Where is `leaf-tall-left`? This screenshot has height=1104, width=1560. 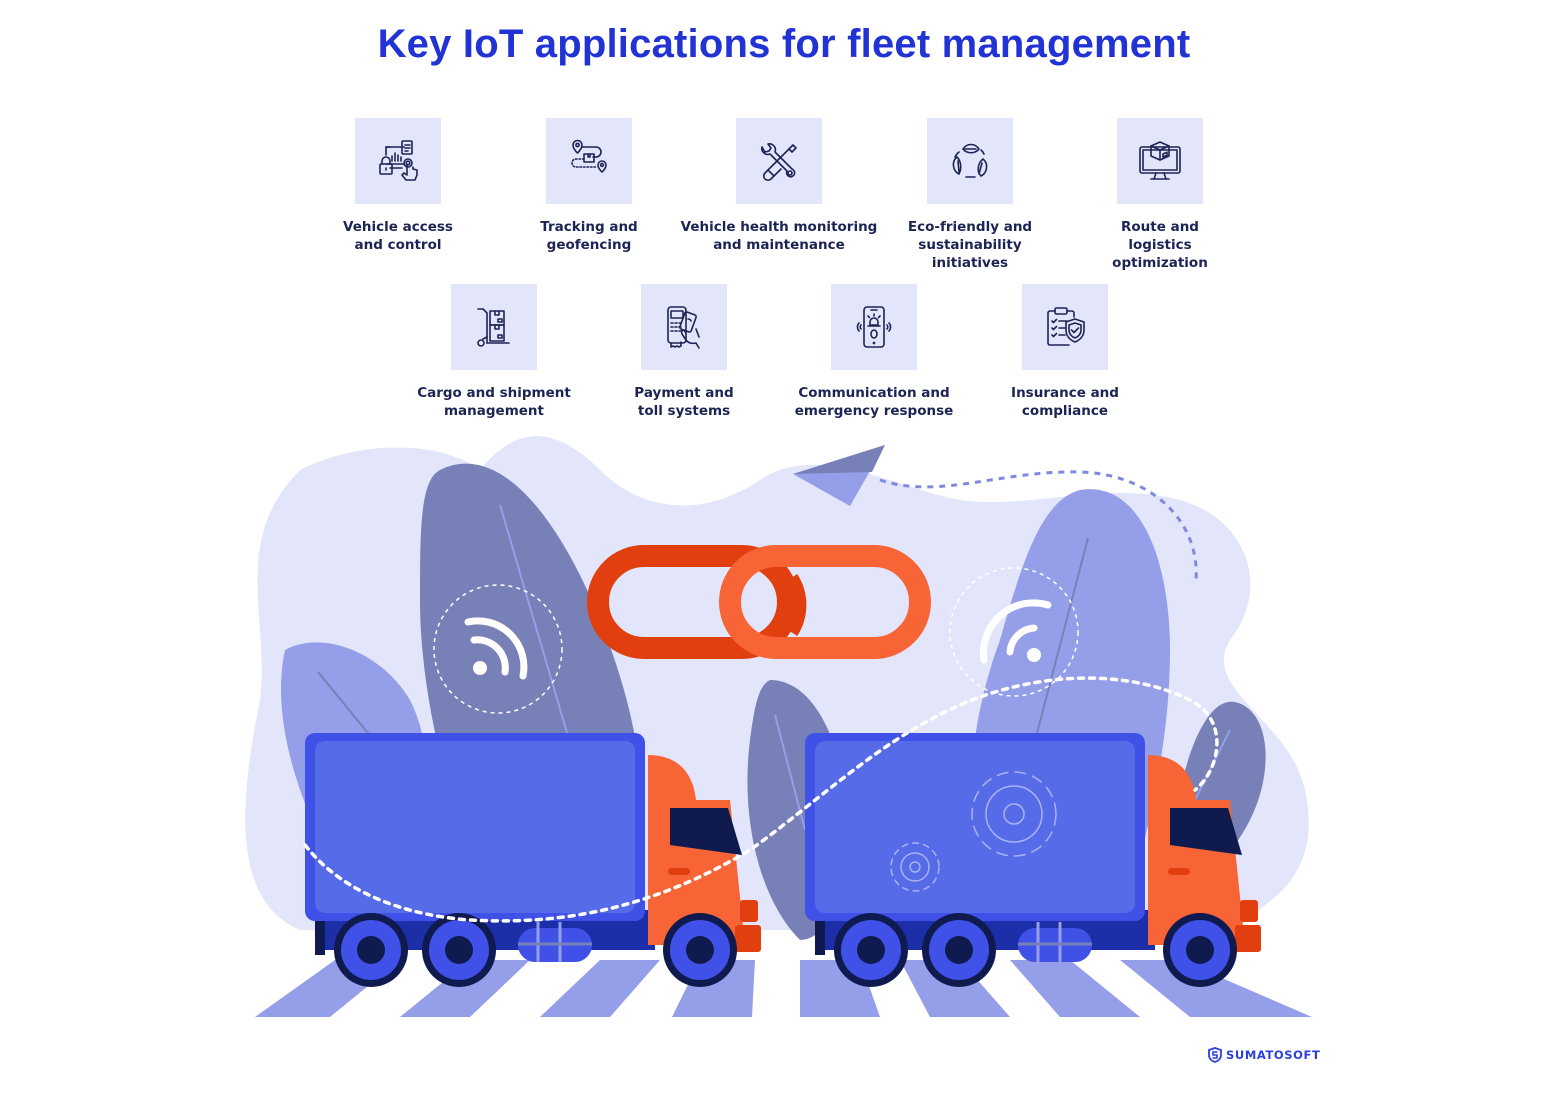 leaf-tall-left is located at coordinates (532, 681).